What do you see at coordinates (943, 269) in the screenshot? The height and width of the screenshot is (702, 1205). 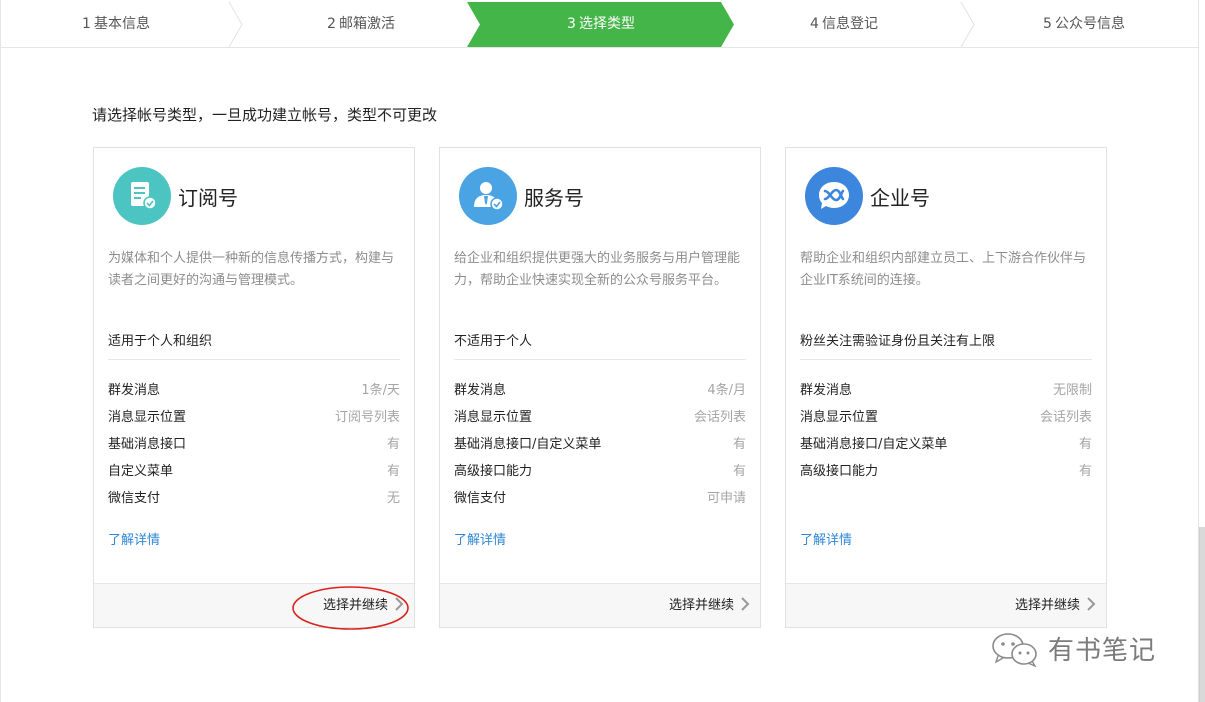 I see `card-description: 帮助企业和组织内部建立员工、上下游合作伙伴与企业IT系统间的连接。` at bounding box center [943, 269].